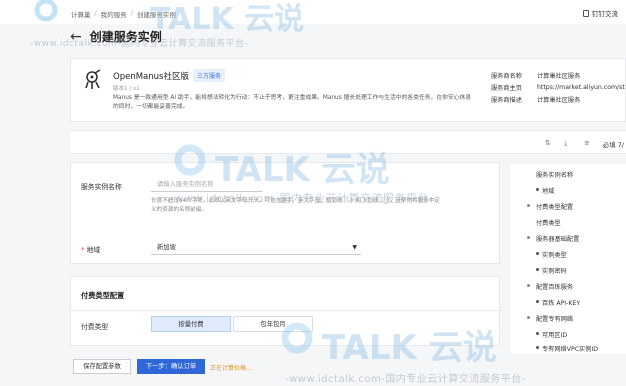 Image resolution: width=626 pixels, height=386 pixels. Describe the element at coordinates (551, 254) in the screenshot. I see `nav-item-instance-type: 实例类型` at that location.